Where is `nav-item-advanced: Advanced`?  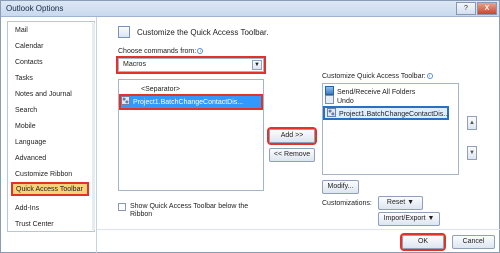
nav-item-advanced: Advanced is located at coordinates (51, 159).